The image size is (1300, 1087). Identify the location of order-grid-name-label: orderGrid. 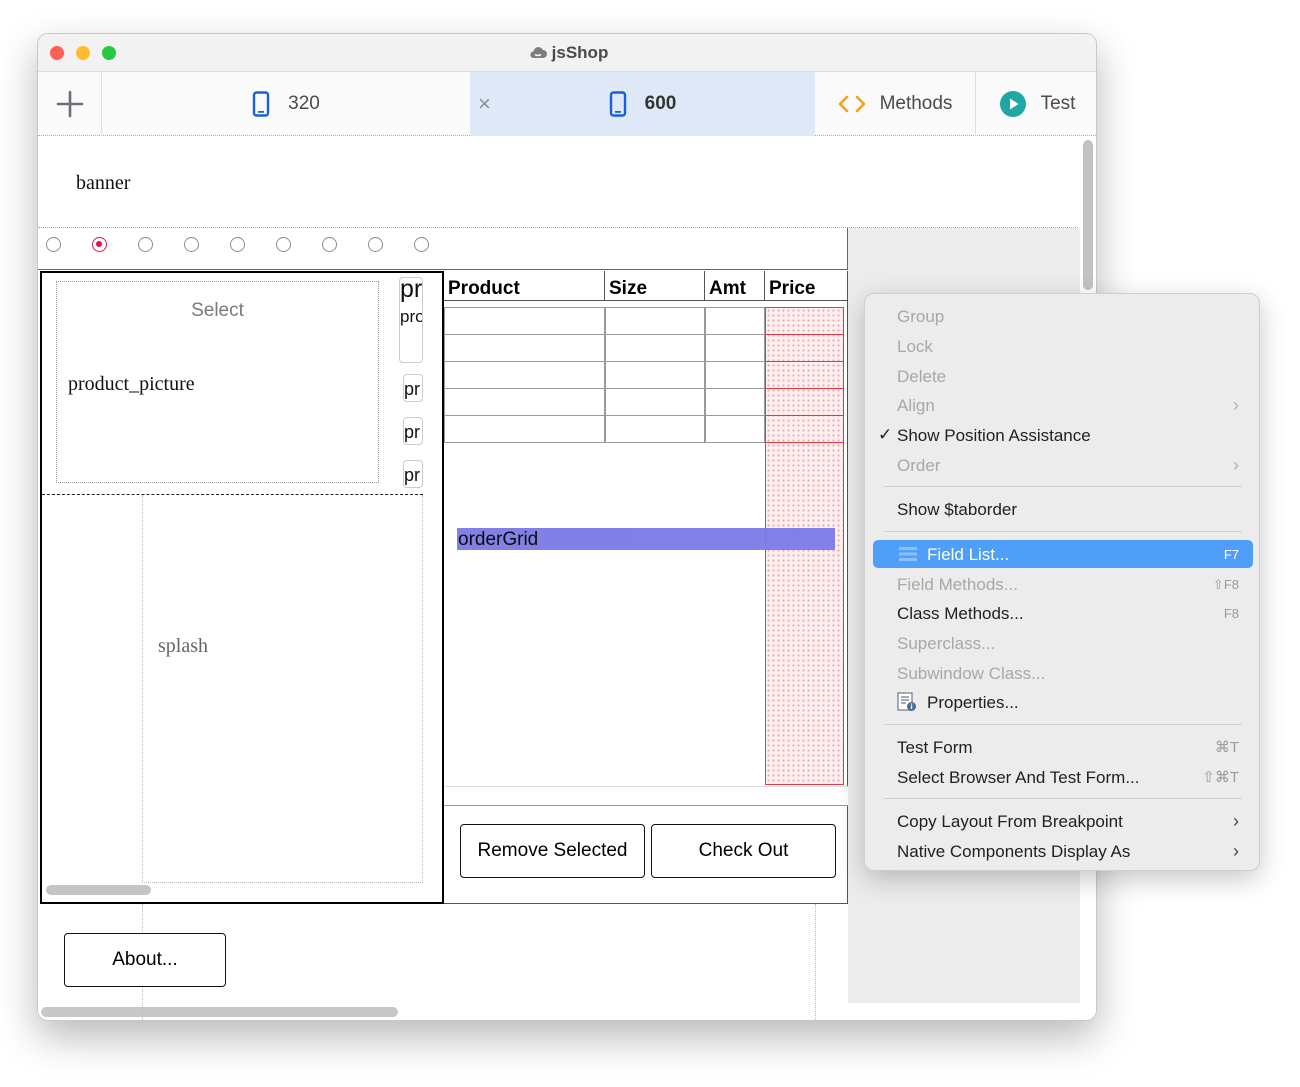
(646, 539).